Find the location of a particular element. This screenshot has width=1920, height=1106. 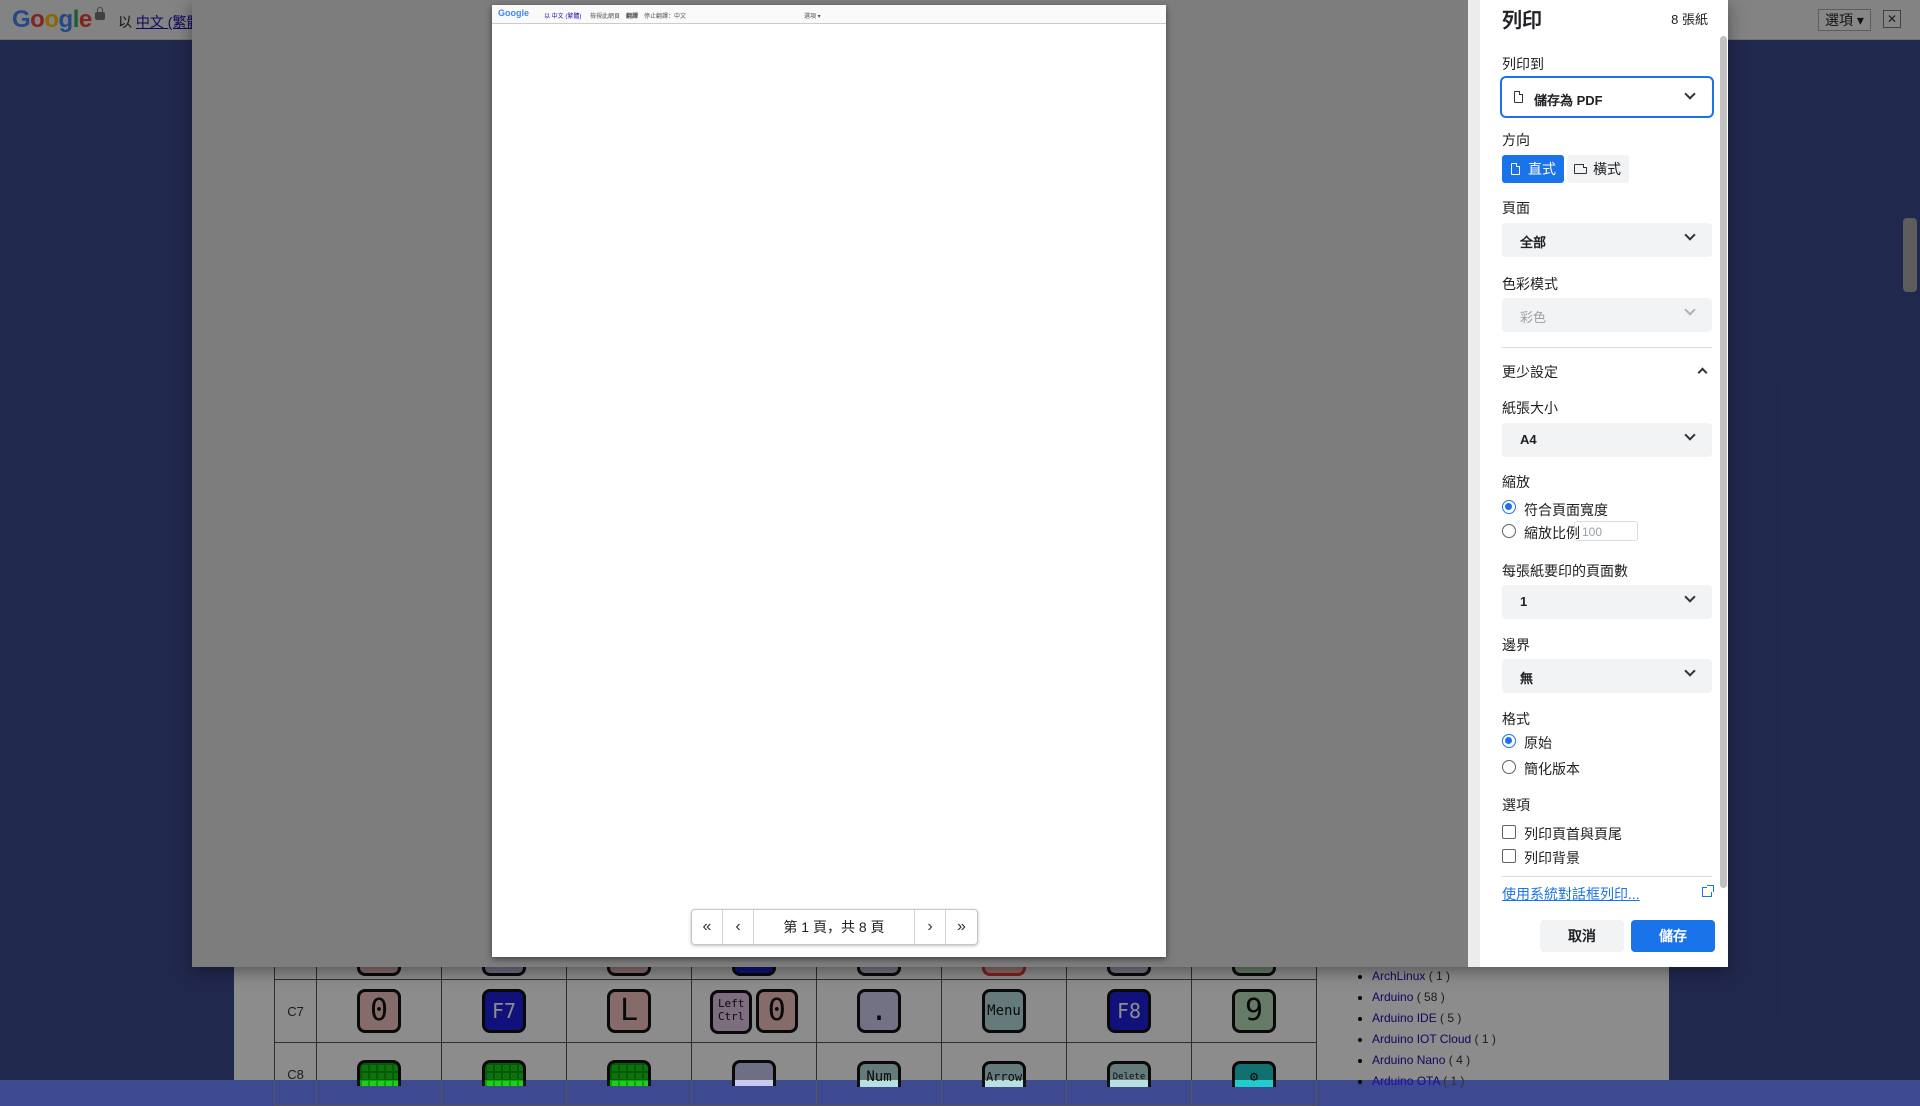

save-button: 儲存 is located at coordinates (1673, 936).